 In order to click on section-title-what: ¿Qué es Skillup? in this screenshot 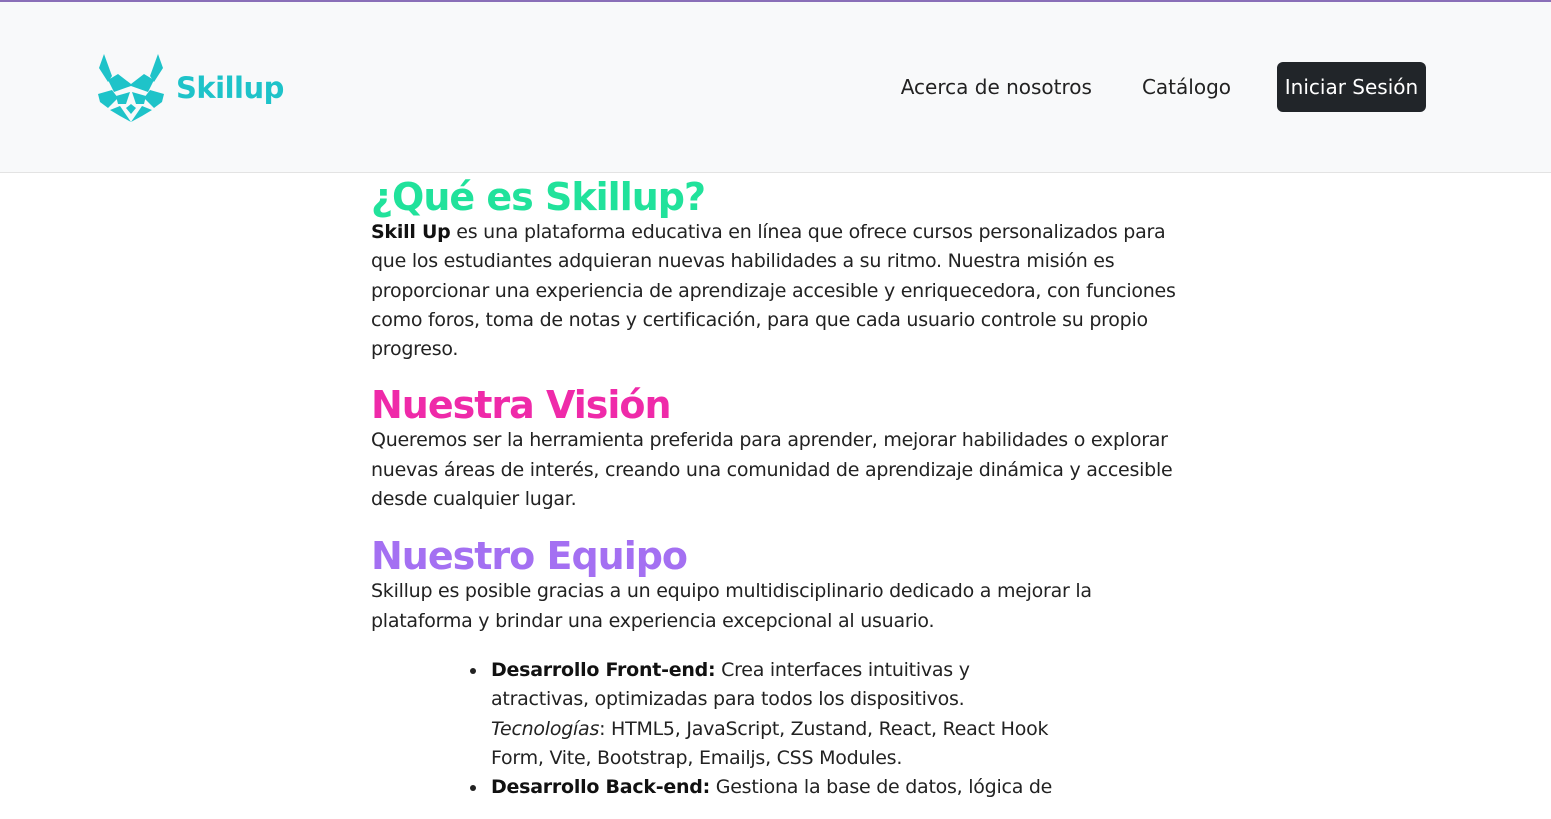, I will do `click(538, 197)`.